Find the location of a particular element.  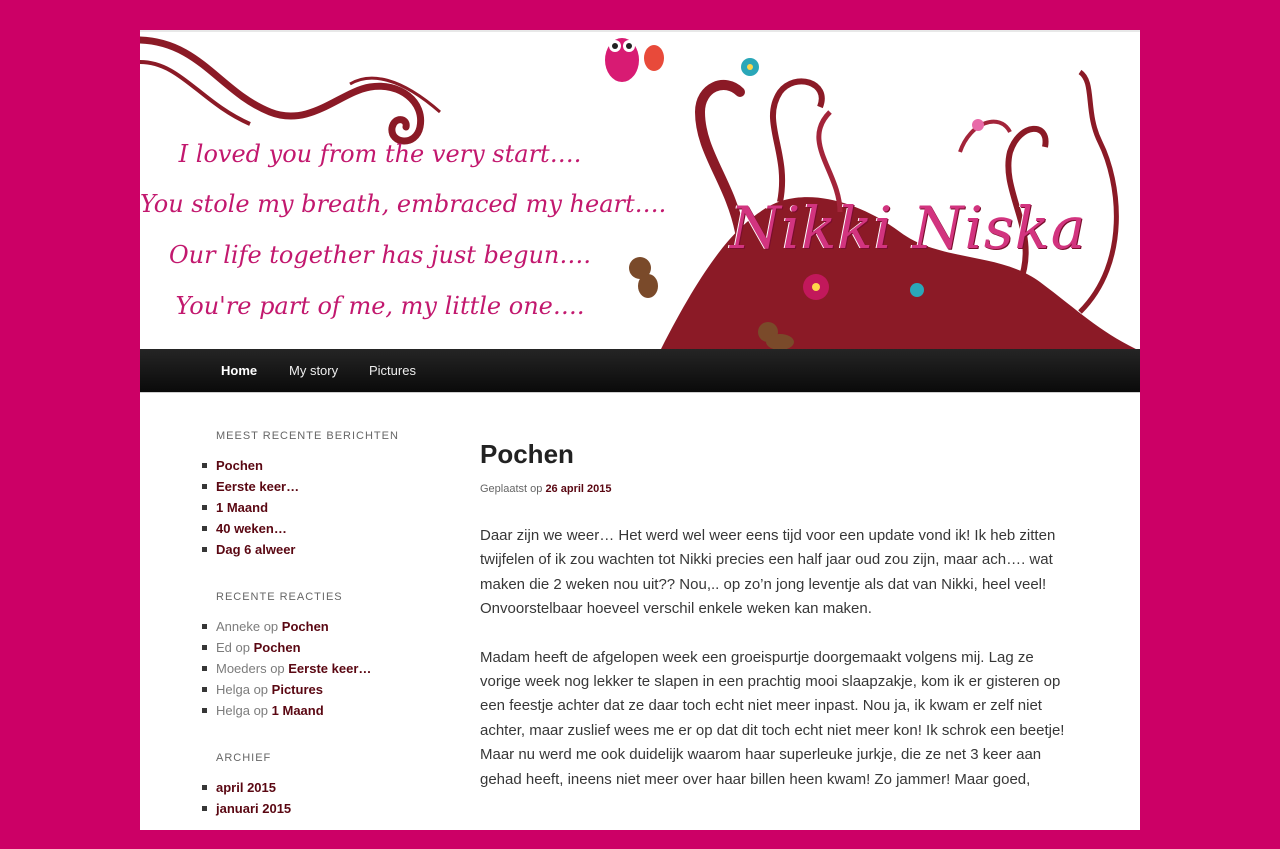

archive-link: januari 2015 is located at coordinates (253, 808).